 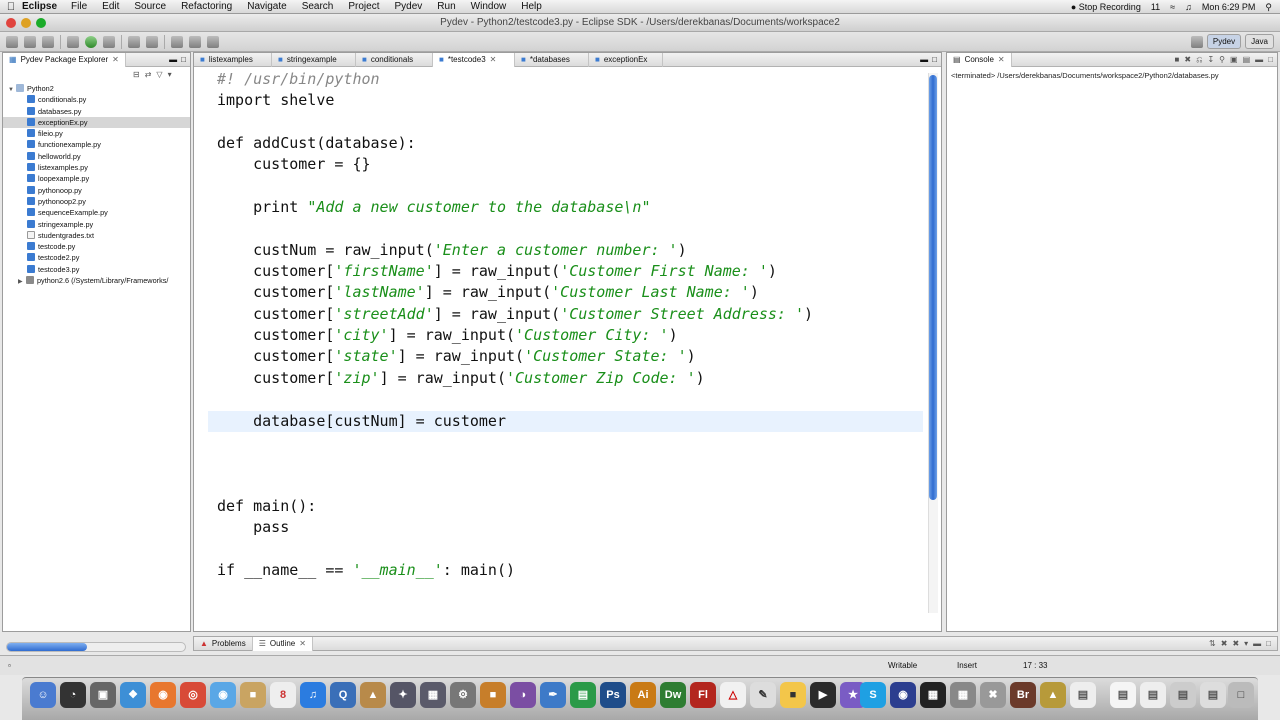 What do you see at coordinates (493, 695) in the screenshot?
I see `archive-icon: ■` at bounding box center [493, 695].